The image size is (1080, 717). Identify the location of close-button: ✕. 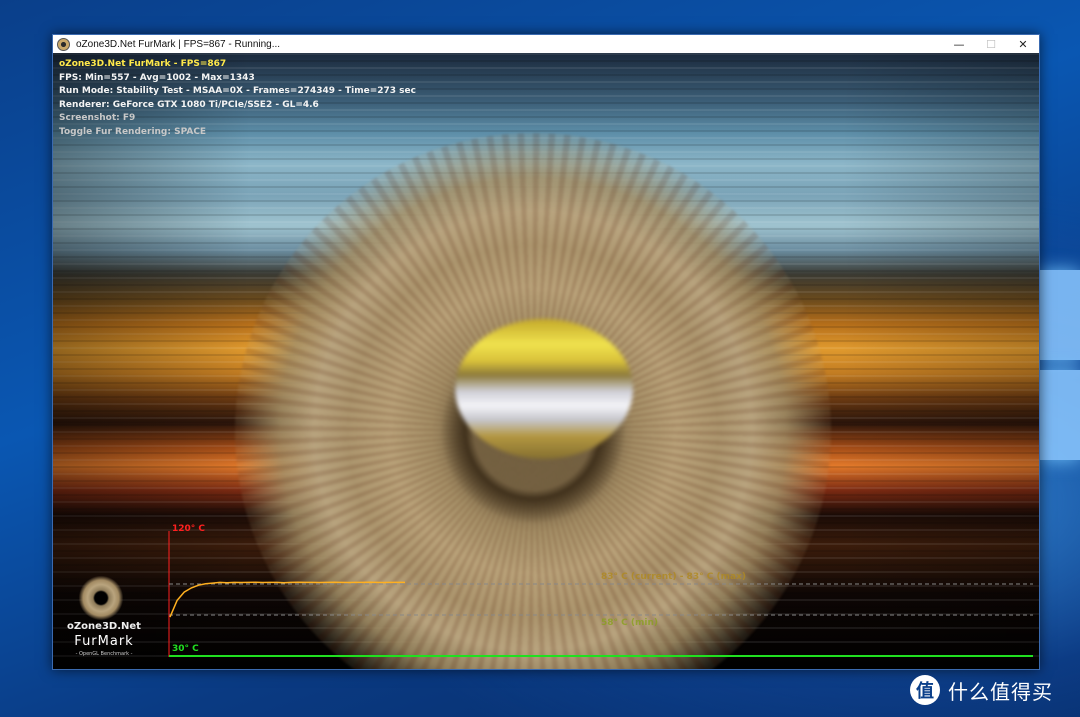
(1023, 44).